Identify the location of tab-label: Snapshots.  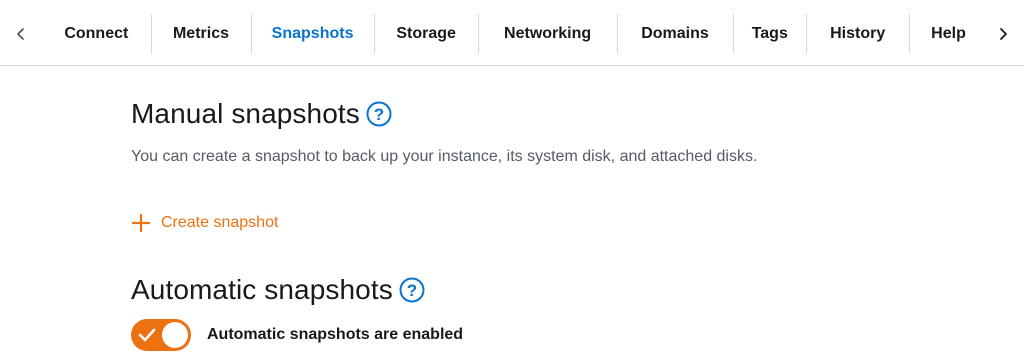
(312, 33).